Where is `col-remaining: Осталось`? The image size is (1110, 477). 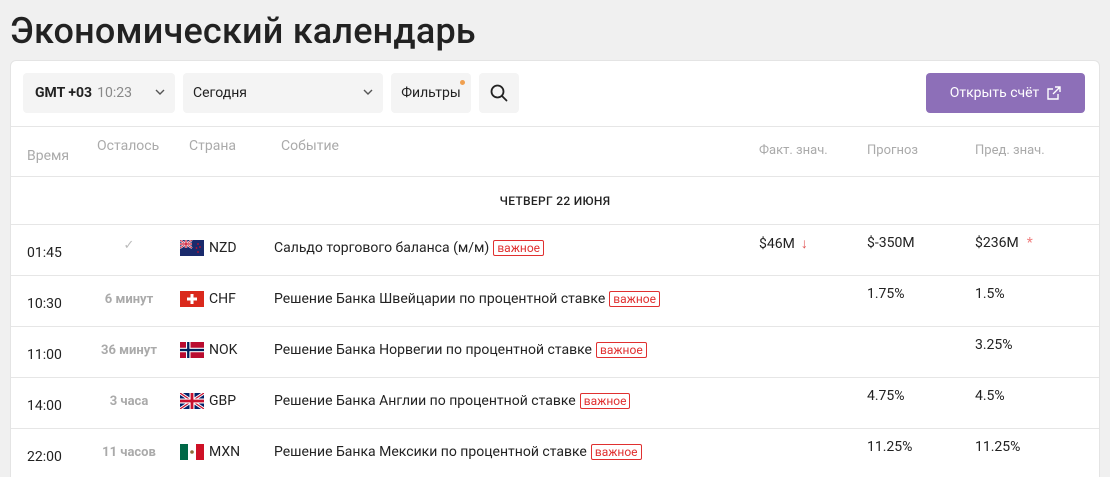 col-remaining: Осталось is located at coordinates (128, 146).